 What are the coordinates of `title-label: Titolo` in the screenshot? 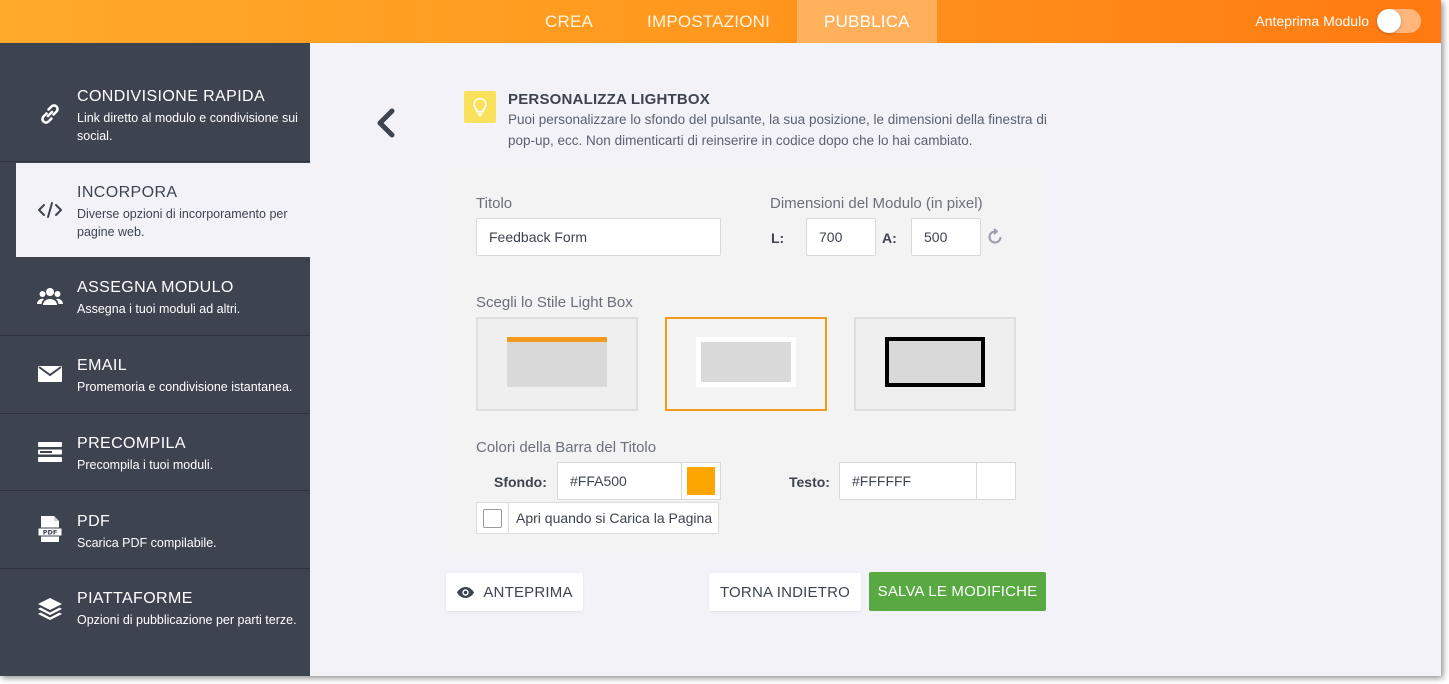 It's located at (494, 203).